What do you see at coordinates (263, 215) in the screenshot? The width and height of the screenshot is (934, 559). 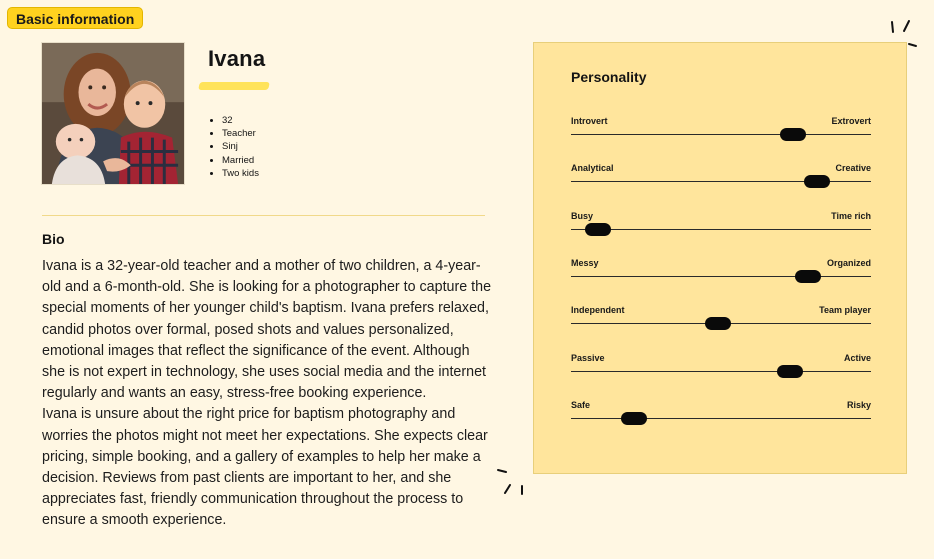 I see `section-divider` at bounding box center [263, 215].